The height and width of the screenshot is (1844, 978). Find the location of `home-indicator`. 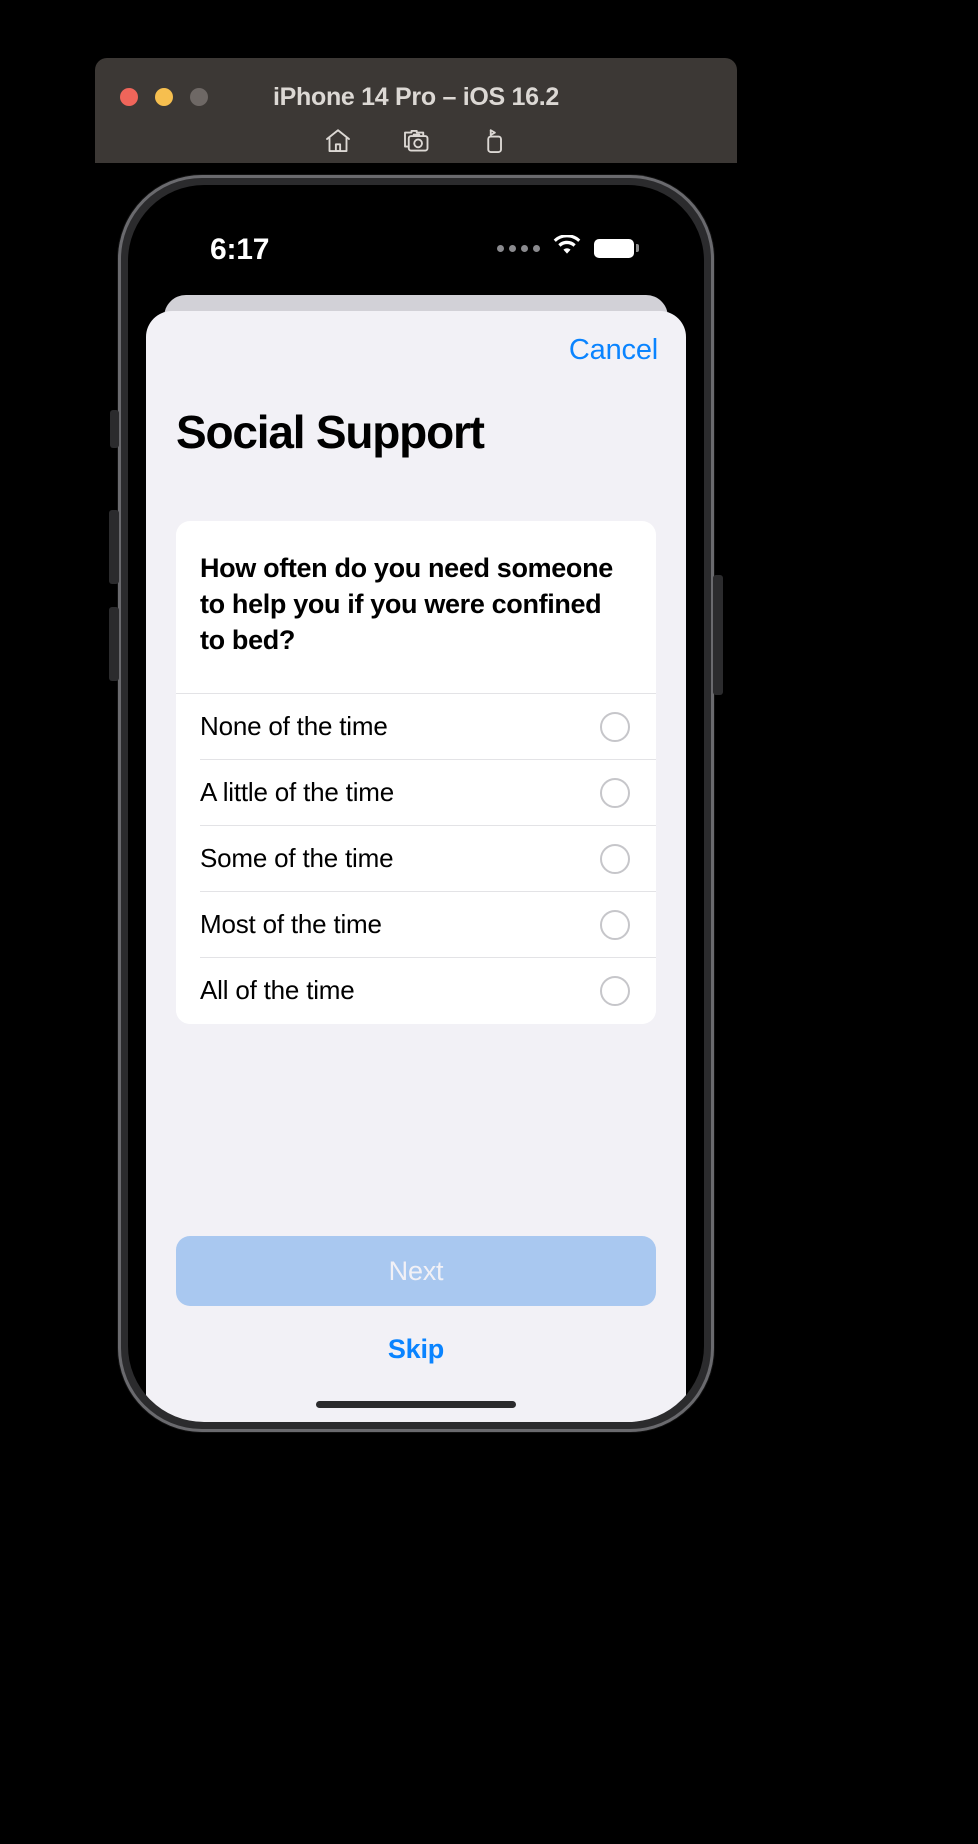

home-indicator is located at coordinates (416, 1404).